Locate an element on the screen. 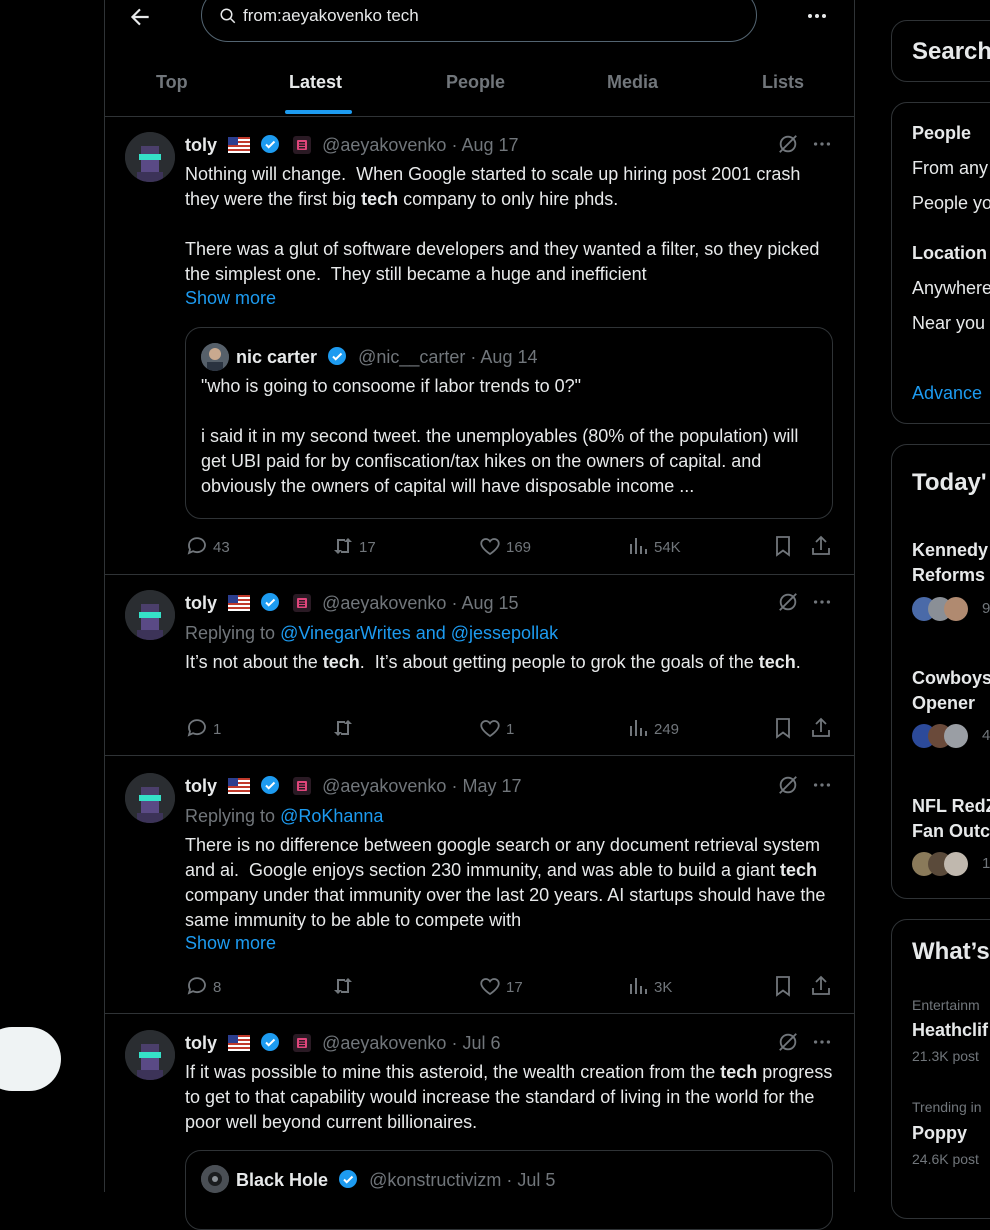 The height and width of the screenshot is (1230, 990). news-item: Kennedy Reforms is located at coordinates (950, 563).